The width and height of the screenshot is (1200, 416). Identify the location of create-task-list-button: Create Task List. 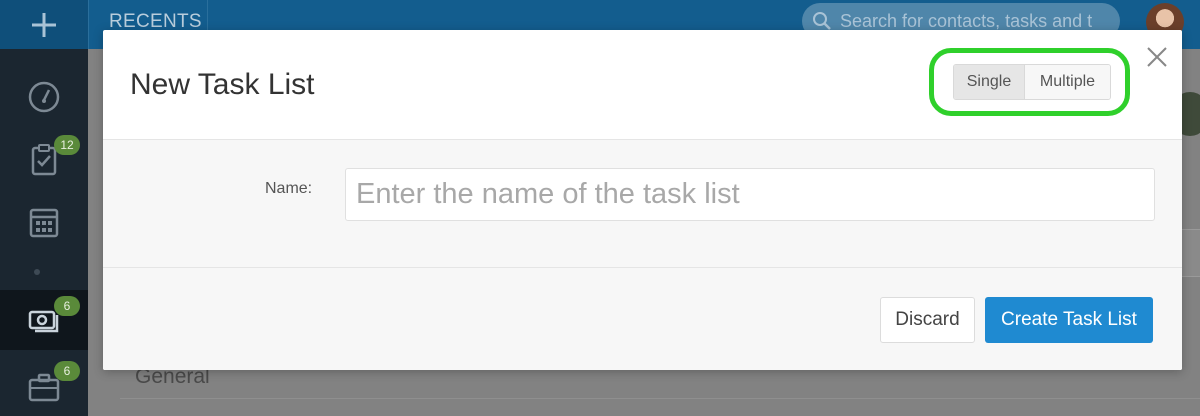
(1069, 320).